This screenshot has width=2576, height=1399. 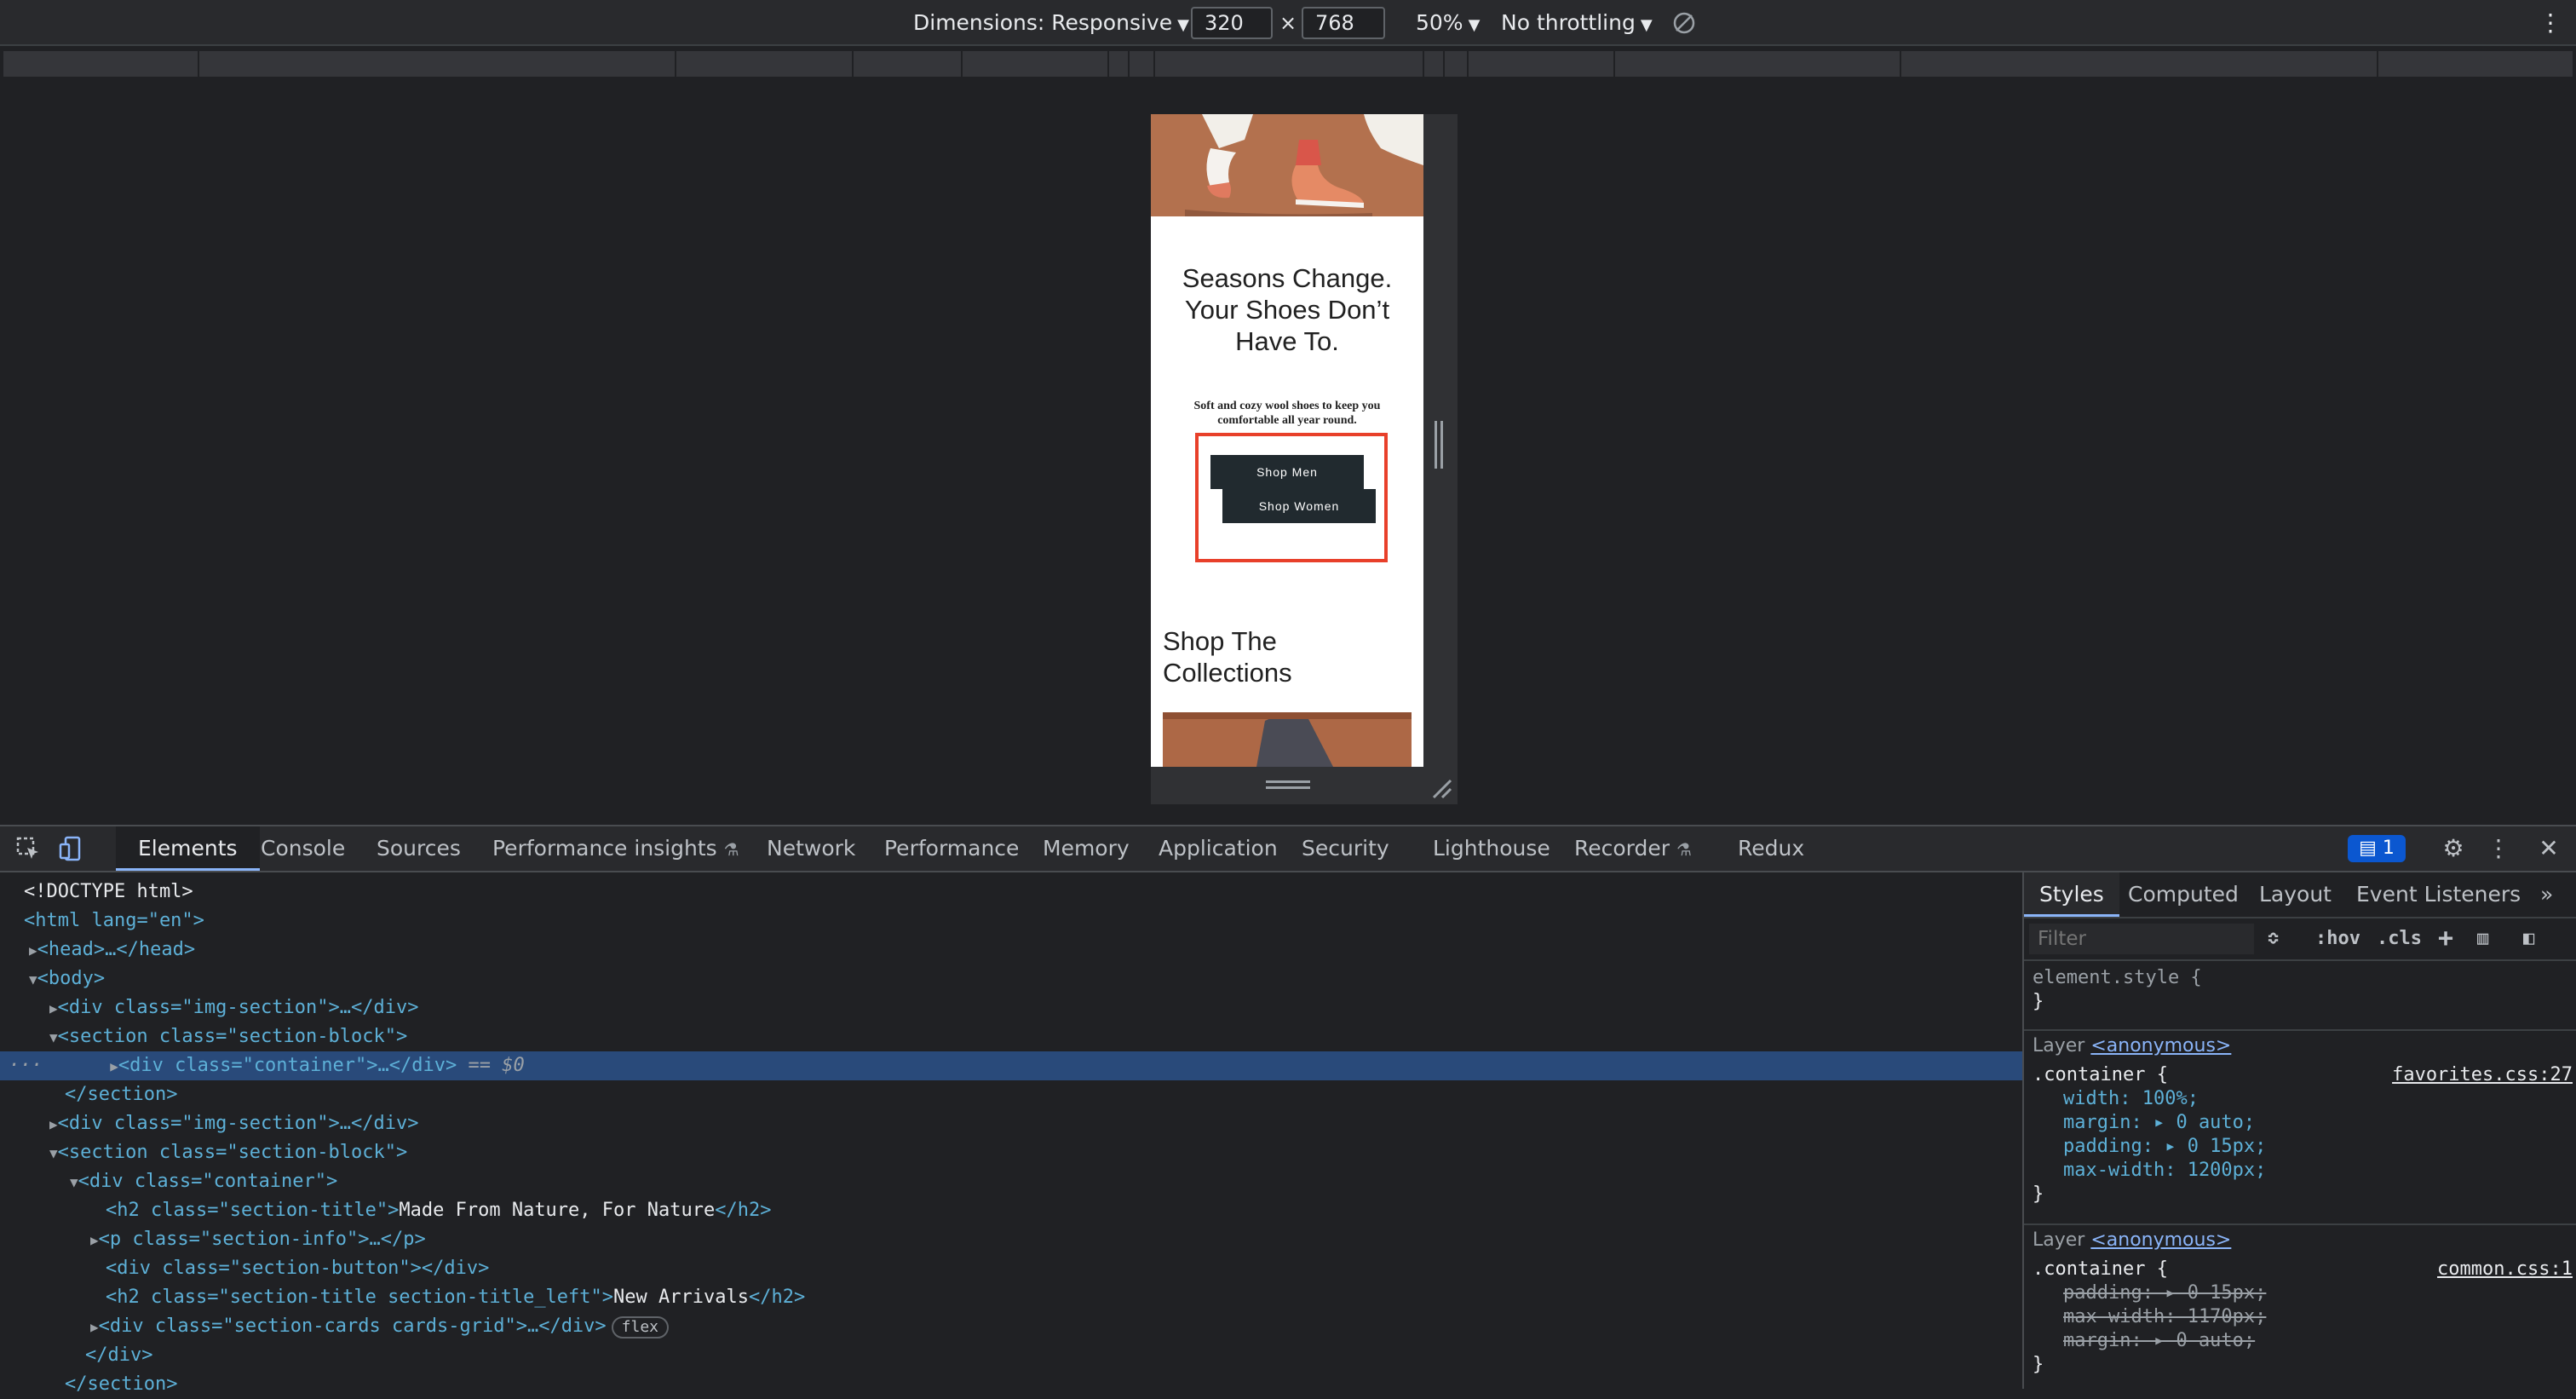 What do you see at coordinates (811, 848) in the screenshot?
I see `tab-network: Network` at bounding box center [811, 848].